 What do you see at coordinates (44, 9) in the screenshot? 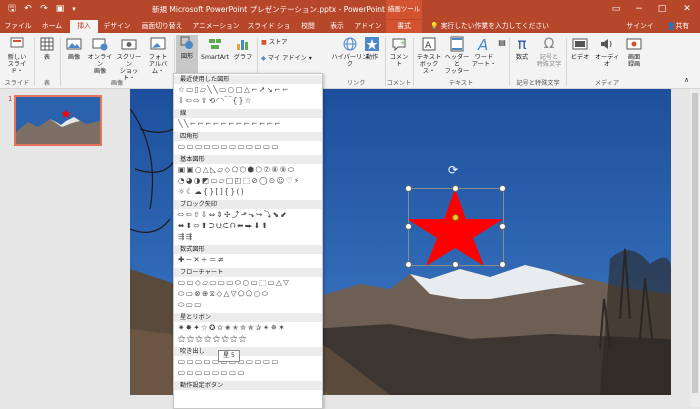
I see `redo-icon: ↷` at bounding box center [44, 9].